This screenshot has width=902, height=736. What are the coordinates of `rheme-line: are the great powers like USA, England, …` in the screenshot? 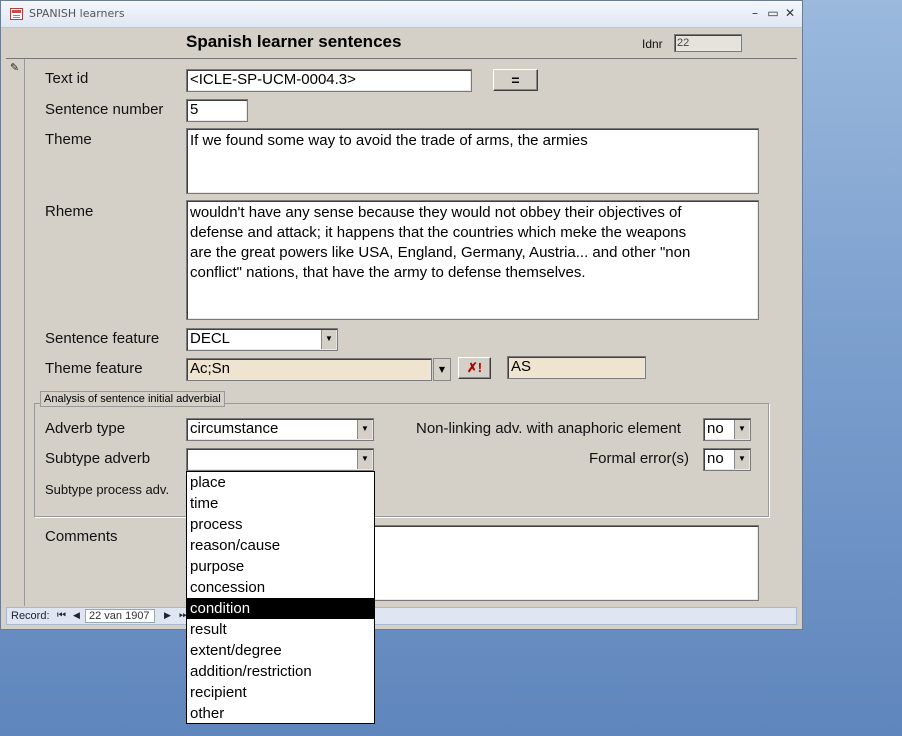 It's located at (440, 252).